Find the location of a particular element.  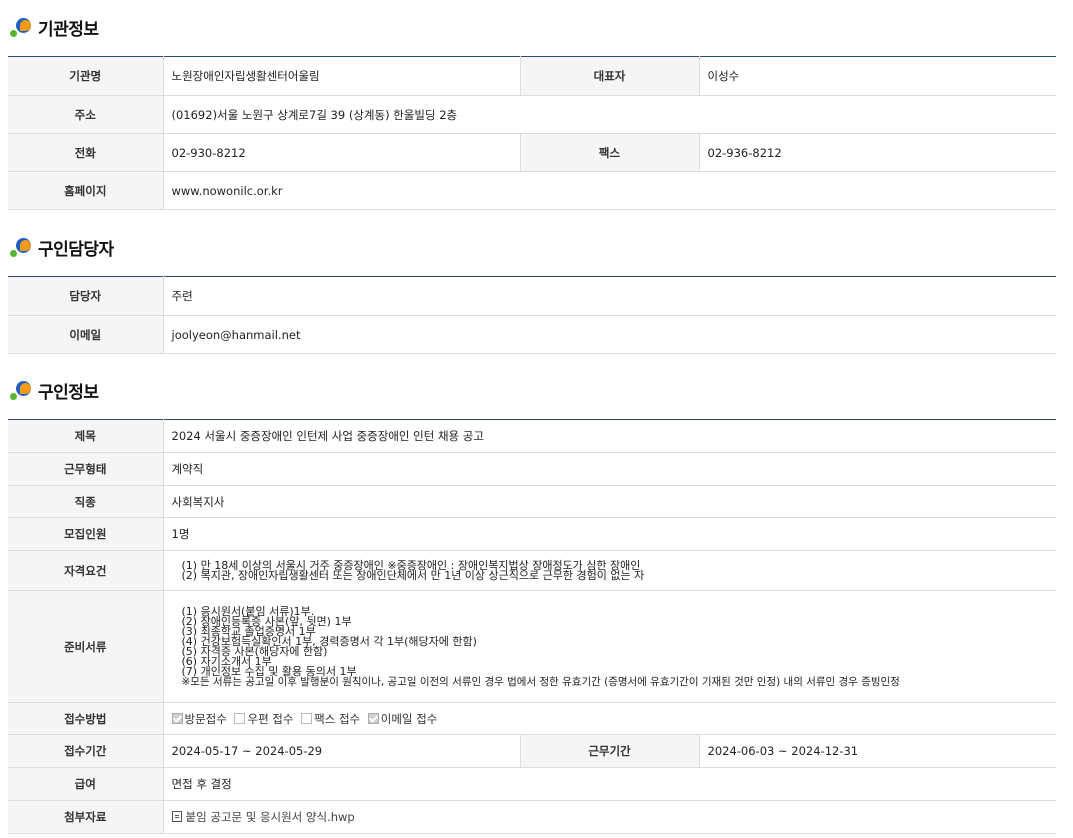

table-row: 첨부자료 붙임 공고문 및 응시원서 양식.hwp is located at coordinates (532, 817).